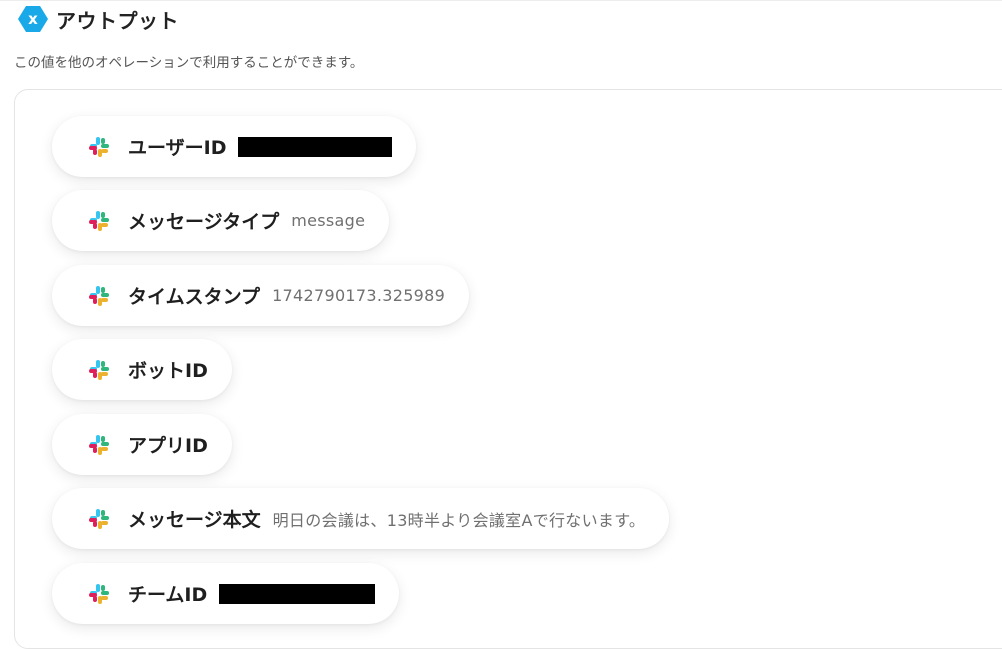 The height and width of the screenshot is (649, 1002). Describe the element at coordinates (459, 520) in the screenshot. I see `output-value: 明日の会議は、13時半より会議室Aで行ないます。` at that location.